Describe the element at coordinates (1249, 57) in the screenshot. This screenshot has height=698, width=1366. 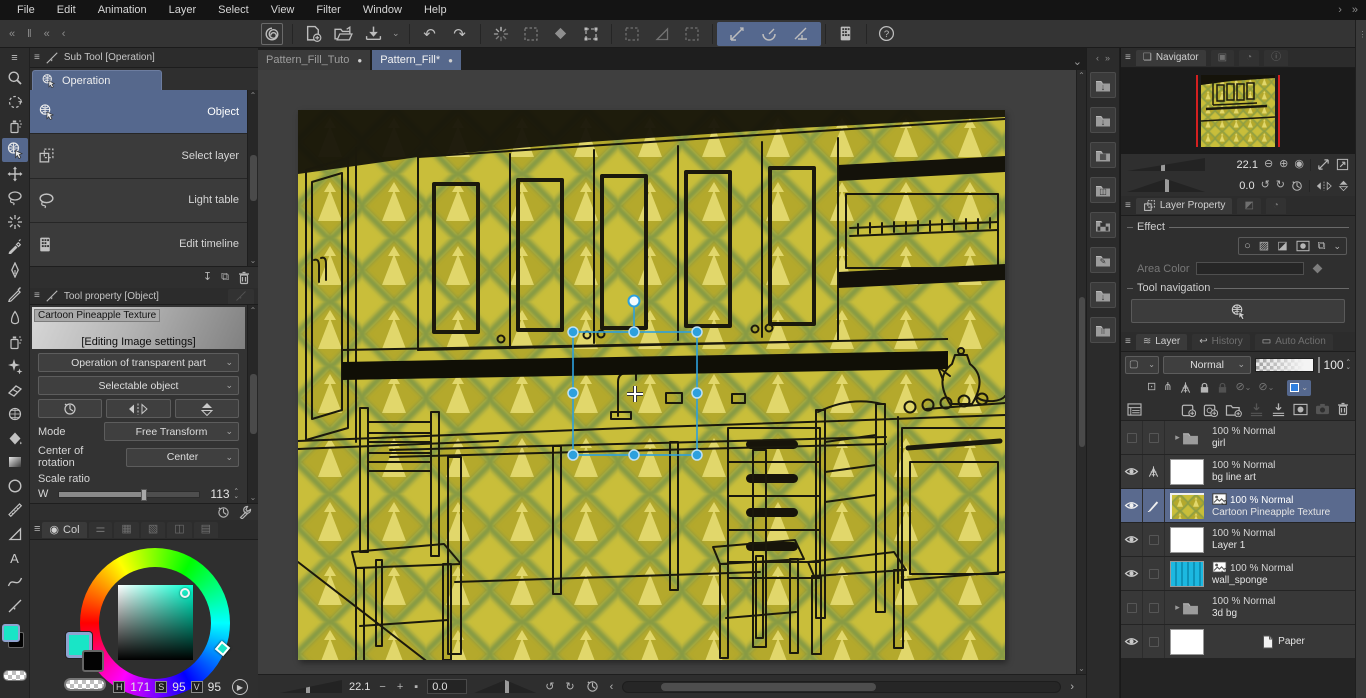
I see `tab-item-bank: ◔` at that location.